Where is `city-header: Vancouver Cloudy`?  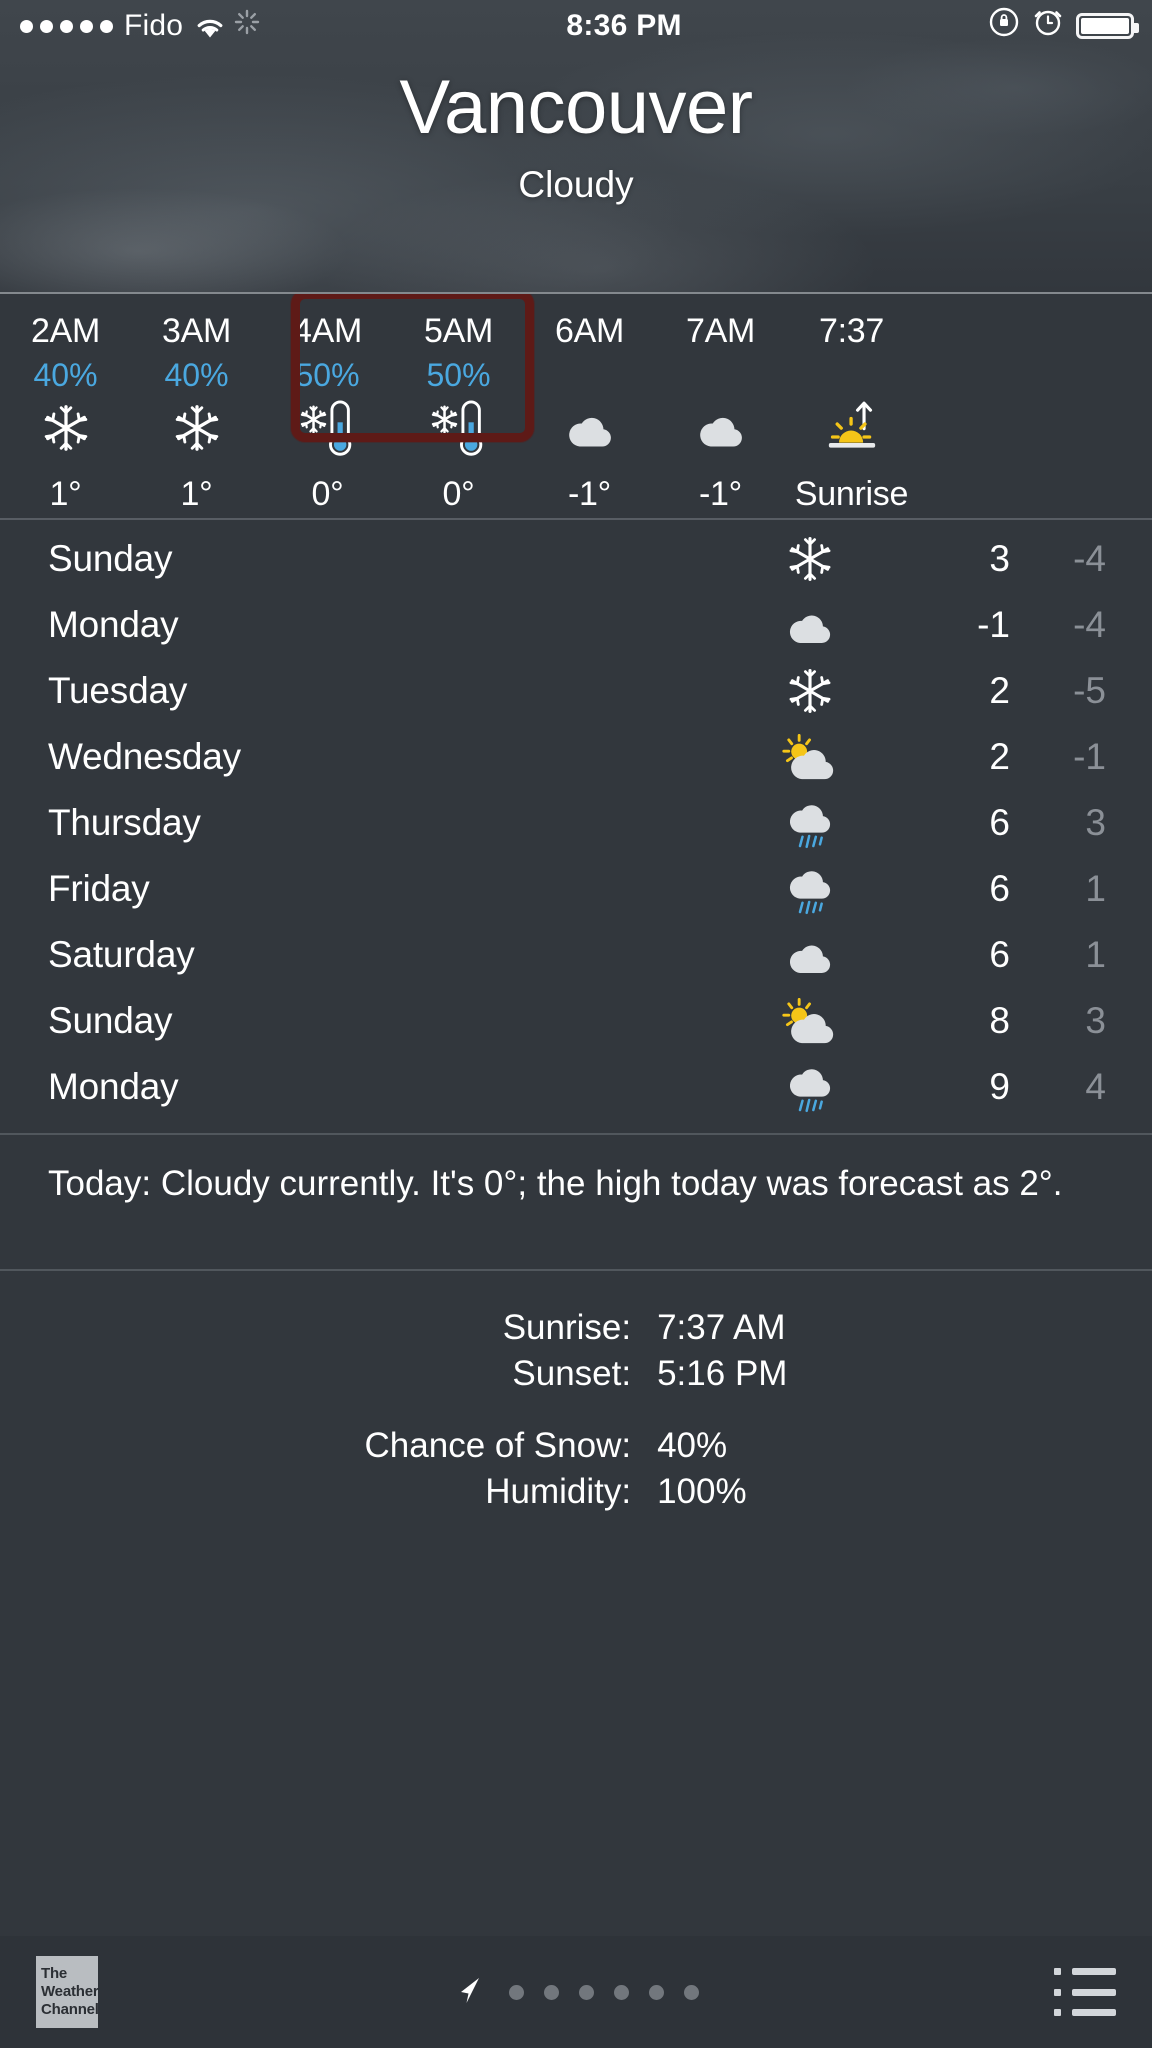
city-header: Vancouver Cloudy is located at coordinates (576, 137).